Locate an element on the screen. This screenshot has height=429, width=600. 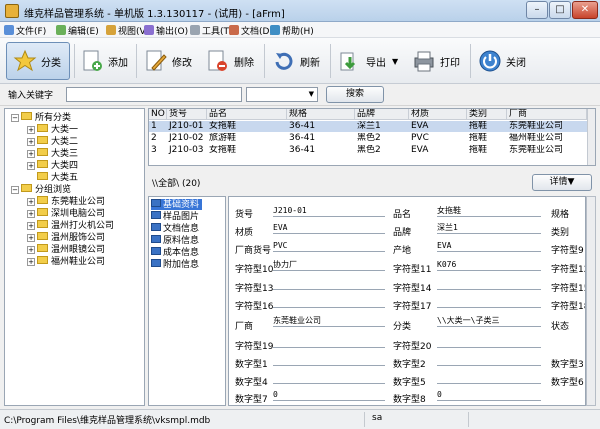
tree-node-category: + 大类二 is located at coordinates (52, 141).